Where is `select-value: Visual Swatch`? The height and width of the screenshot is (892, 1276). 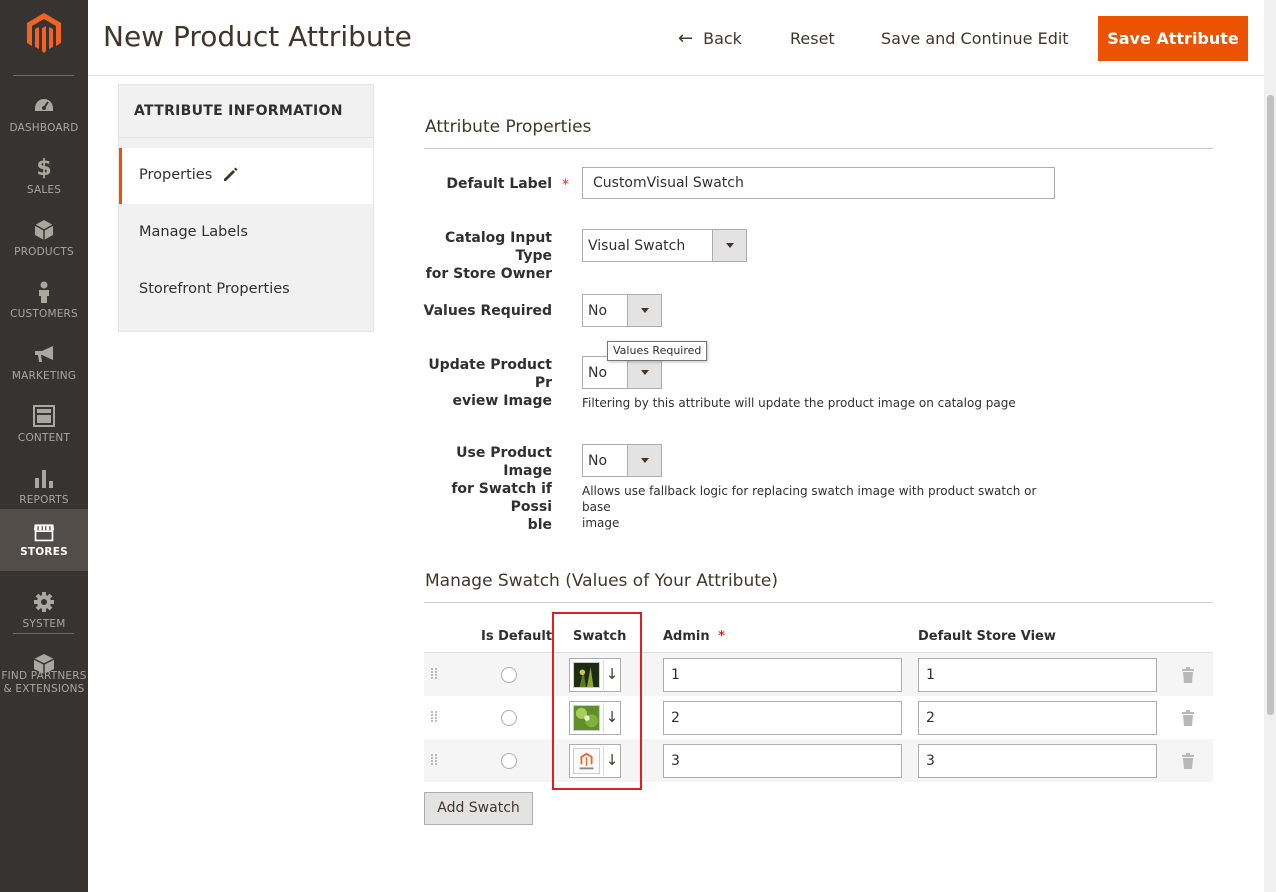
select-value: Visual Swatch is located at coordinates (637, 246).